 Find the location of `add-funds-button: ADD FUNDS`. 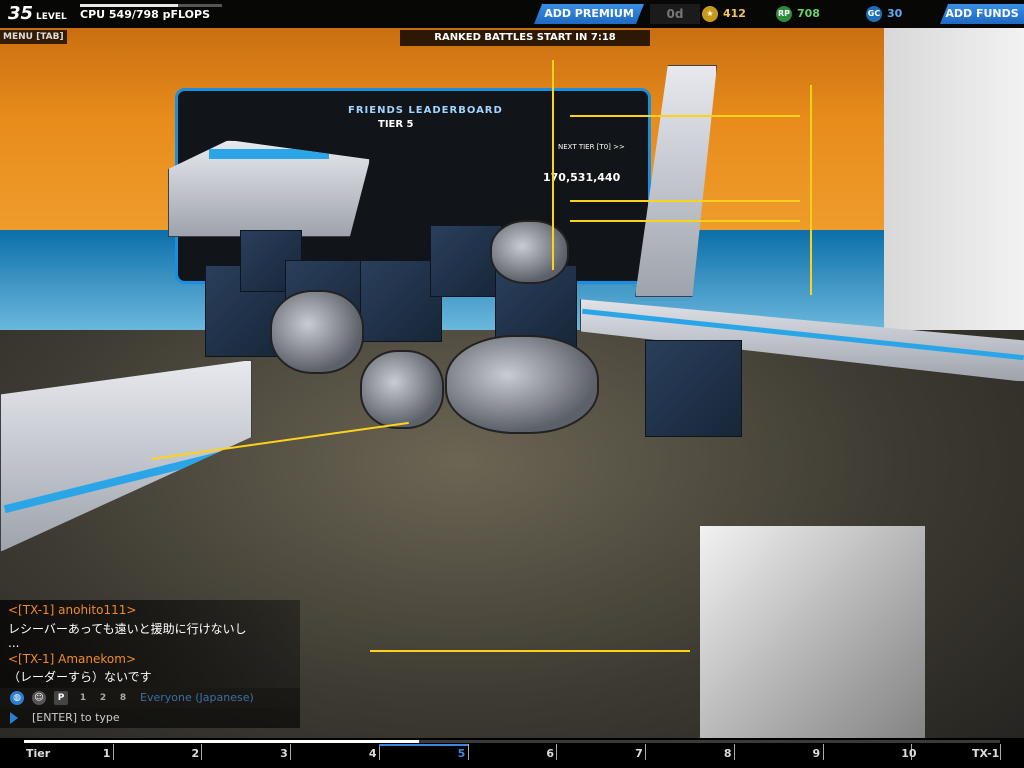

add-funds-button: ADD FUNDS is located at coordinates (982, 14).